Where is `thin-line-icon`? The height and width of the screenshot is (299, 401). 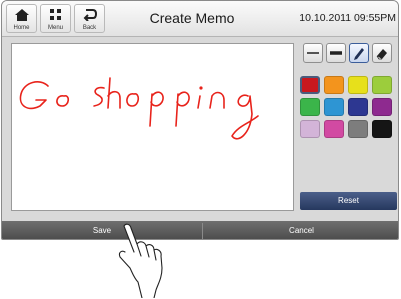
thin-line-icon is located at coordinates (313, 53).